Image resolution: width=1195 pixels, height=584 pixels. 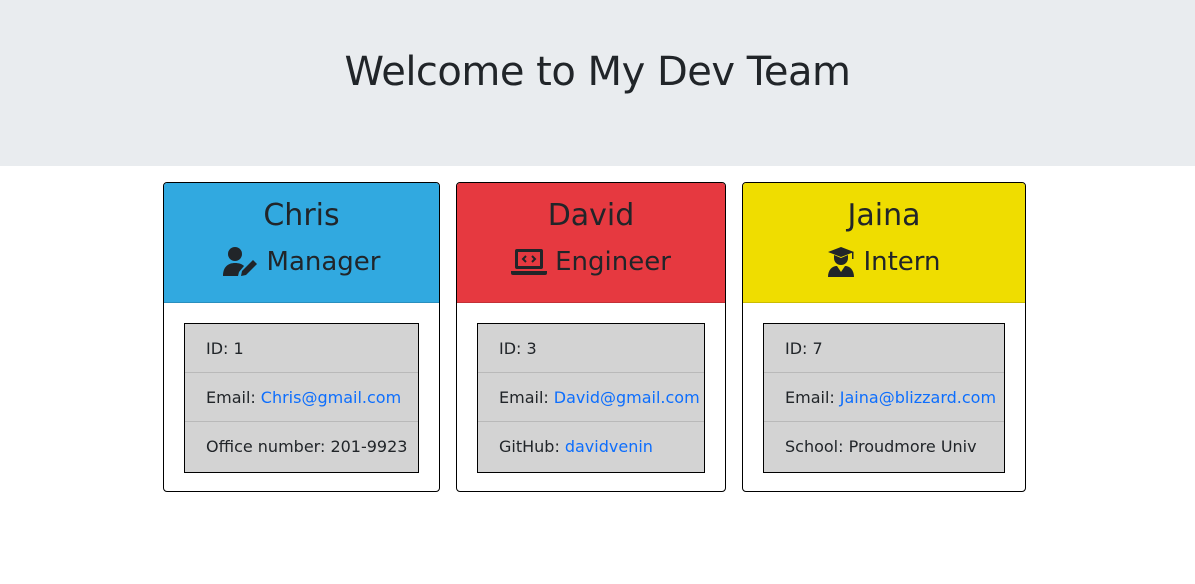 What do you see at coordinates (266, 446) in the screenshot?
I see `office-number-label: Office number:` at bounding box center [266, 446].